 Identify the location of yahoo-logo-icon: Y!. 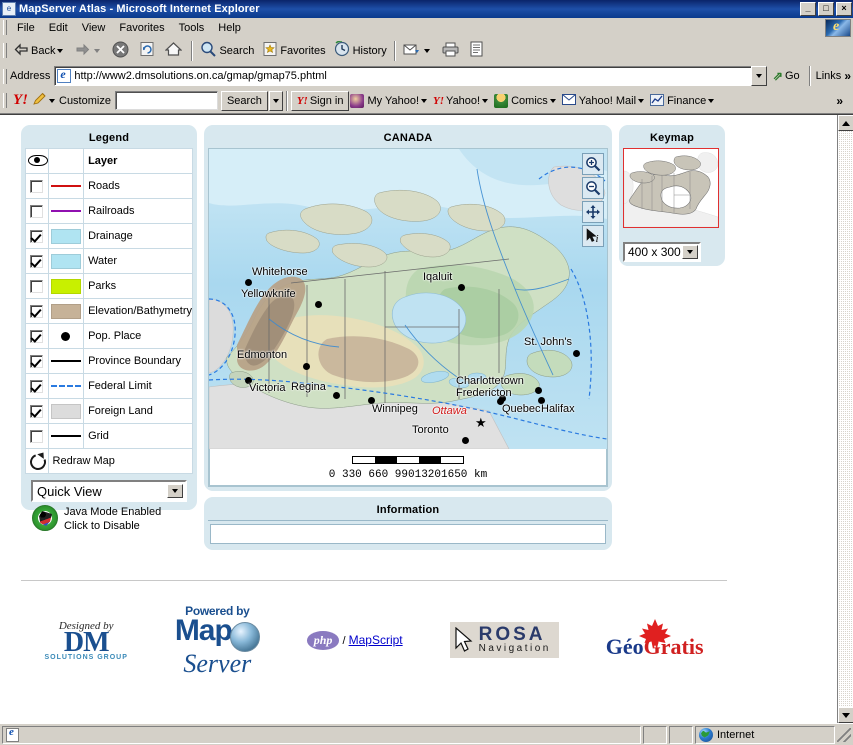
(20, 100).